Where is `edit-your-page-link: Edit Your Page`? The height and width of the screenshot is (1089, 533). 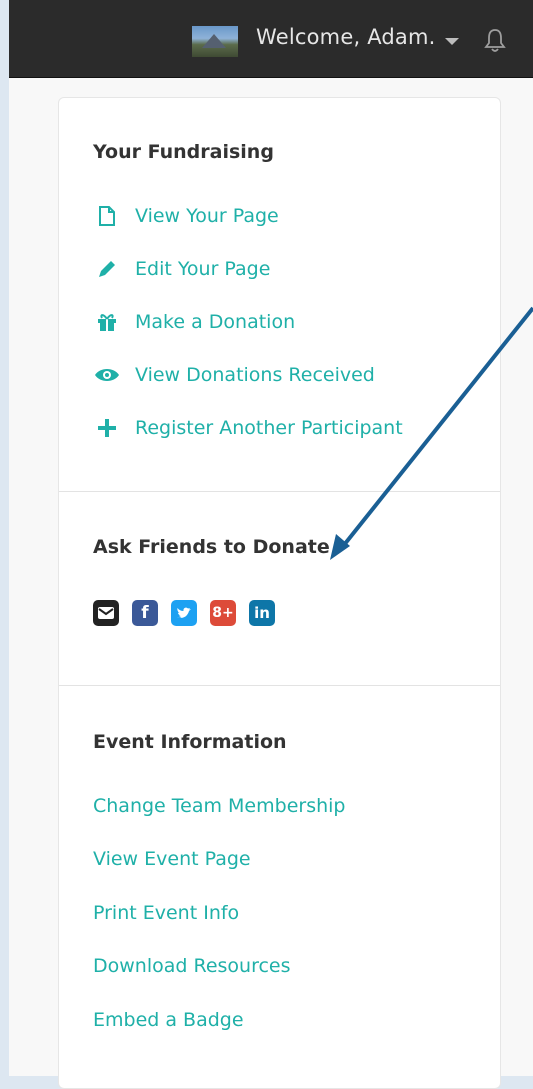
edit-your-page-link: Edit Your Page is located at coordinates (181, 269).